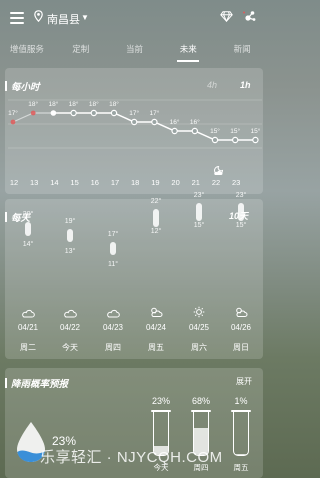 Image resolution: width=320 pixels, height=478 pixels. Describe the element at coordinates (175, 182) in the screenshot. I see `hour-tick-label: 20` at that location.